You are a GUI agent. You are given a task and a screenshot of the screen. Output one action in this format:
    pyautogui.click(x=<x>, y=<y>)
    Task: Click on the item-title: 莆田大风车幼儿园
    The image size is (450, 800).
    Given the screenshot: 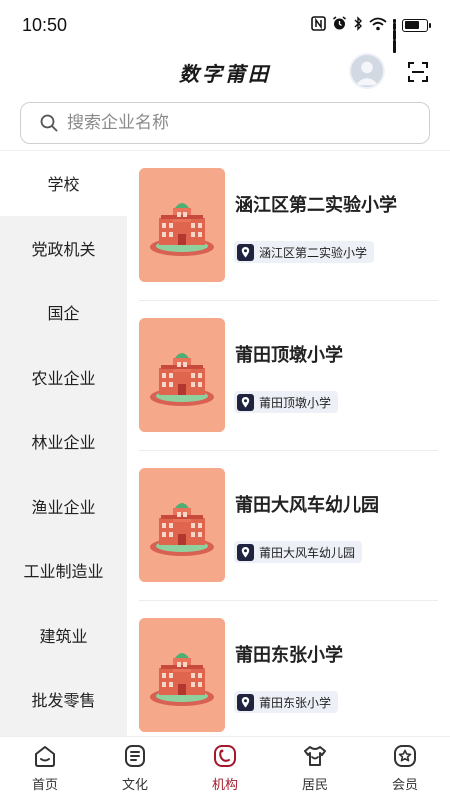 What is the action you would take?
    pyautogui.click(x=307, y=505)
    